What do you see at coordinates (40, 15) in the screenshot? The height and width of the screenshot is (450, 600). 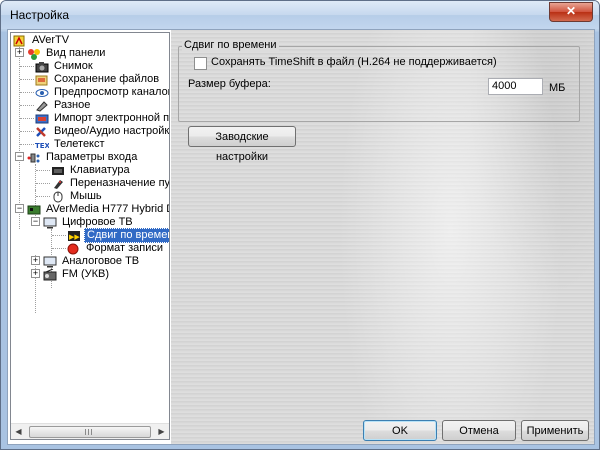 I see `window-title: Настройка` at bounding box center [40, 15].